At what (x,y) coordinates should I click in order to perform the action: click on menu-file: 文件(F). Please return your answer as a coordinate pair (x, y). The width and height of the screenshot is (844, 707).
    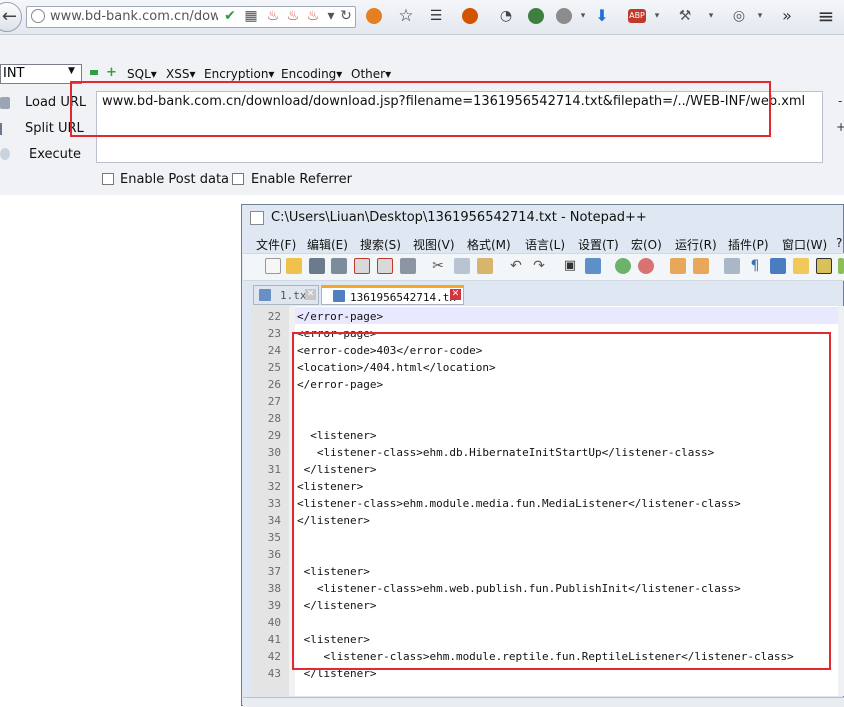
    Looking at the image, I should click on (276, 244).